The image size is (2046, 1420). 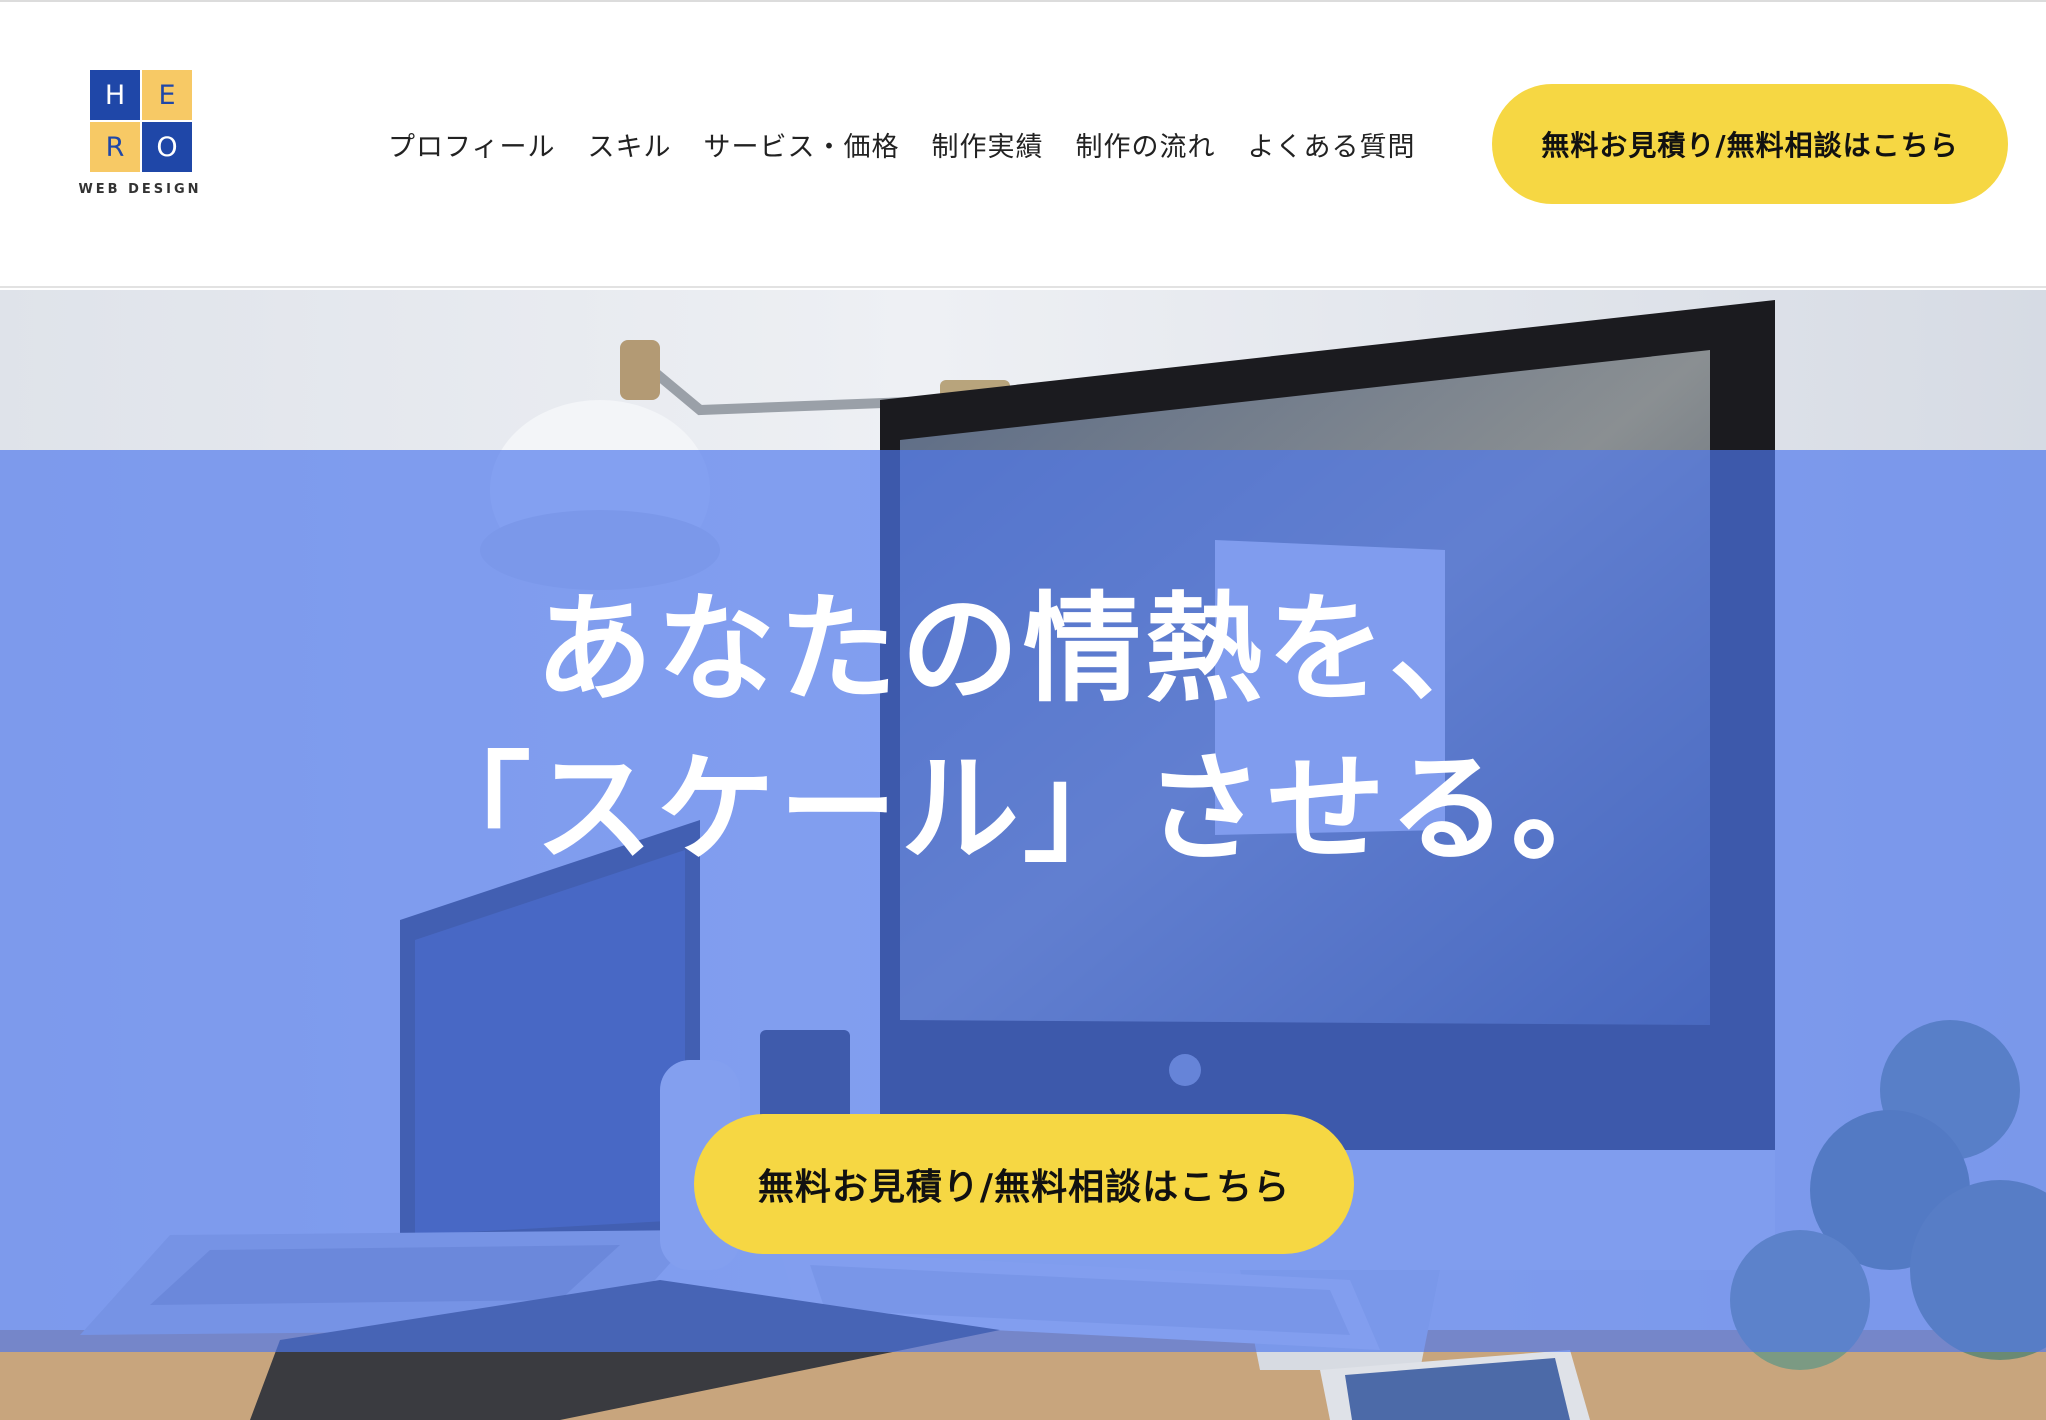 What do you see at coordinates (167, 95) in the screenshot?
I see `logo-letter-e: E` at bounding box center [167, 95].